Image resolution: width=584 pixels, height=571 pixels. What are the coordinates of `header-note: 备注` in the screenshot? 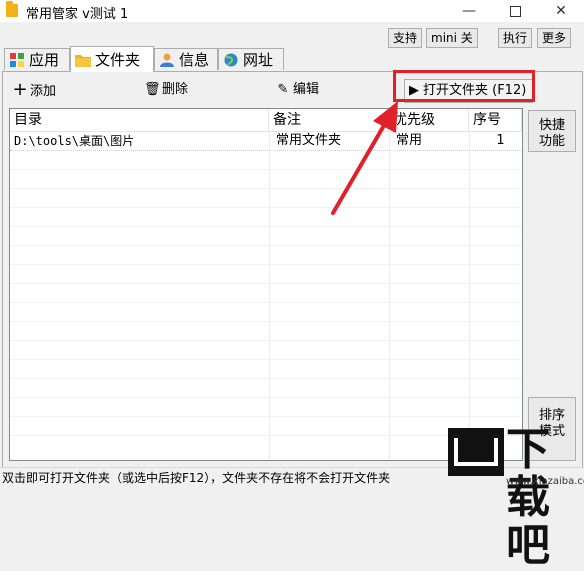 It's located at (329, 120).